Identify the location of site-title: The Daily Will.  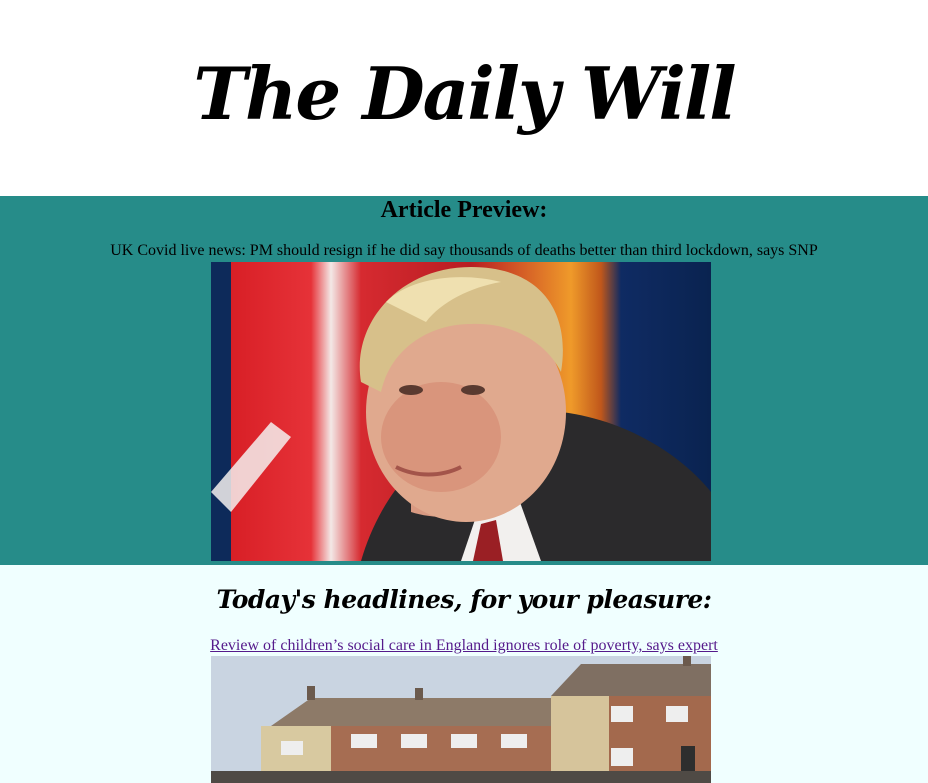
(464, 93).